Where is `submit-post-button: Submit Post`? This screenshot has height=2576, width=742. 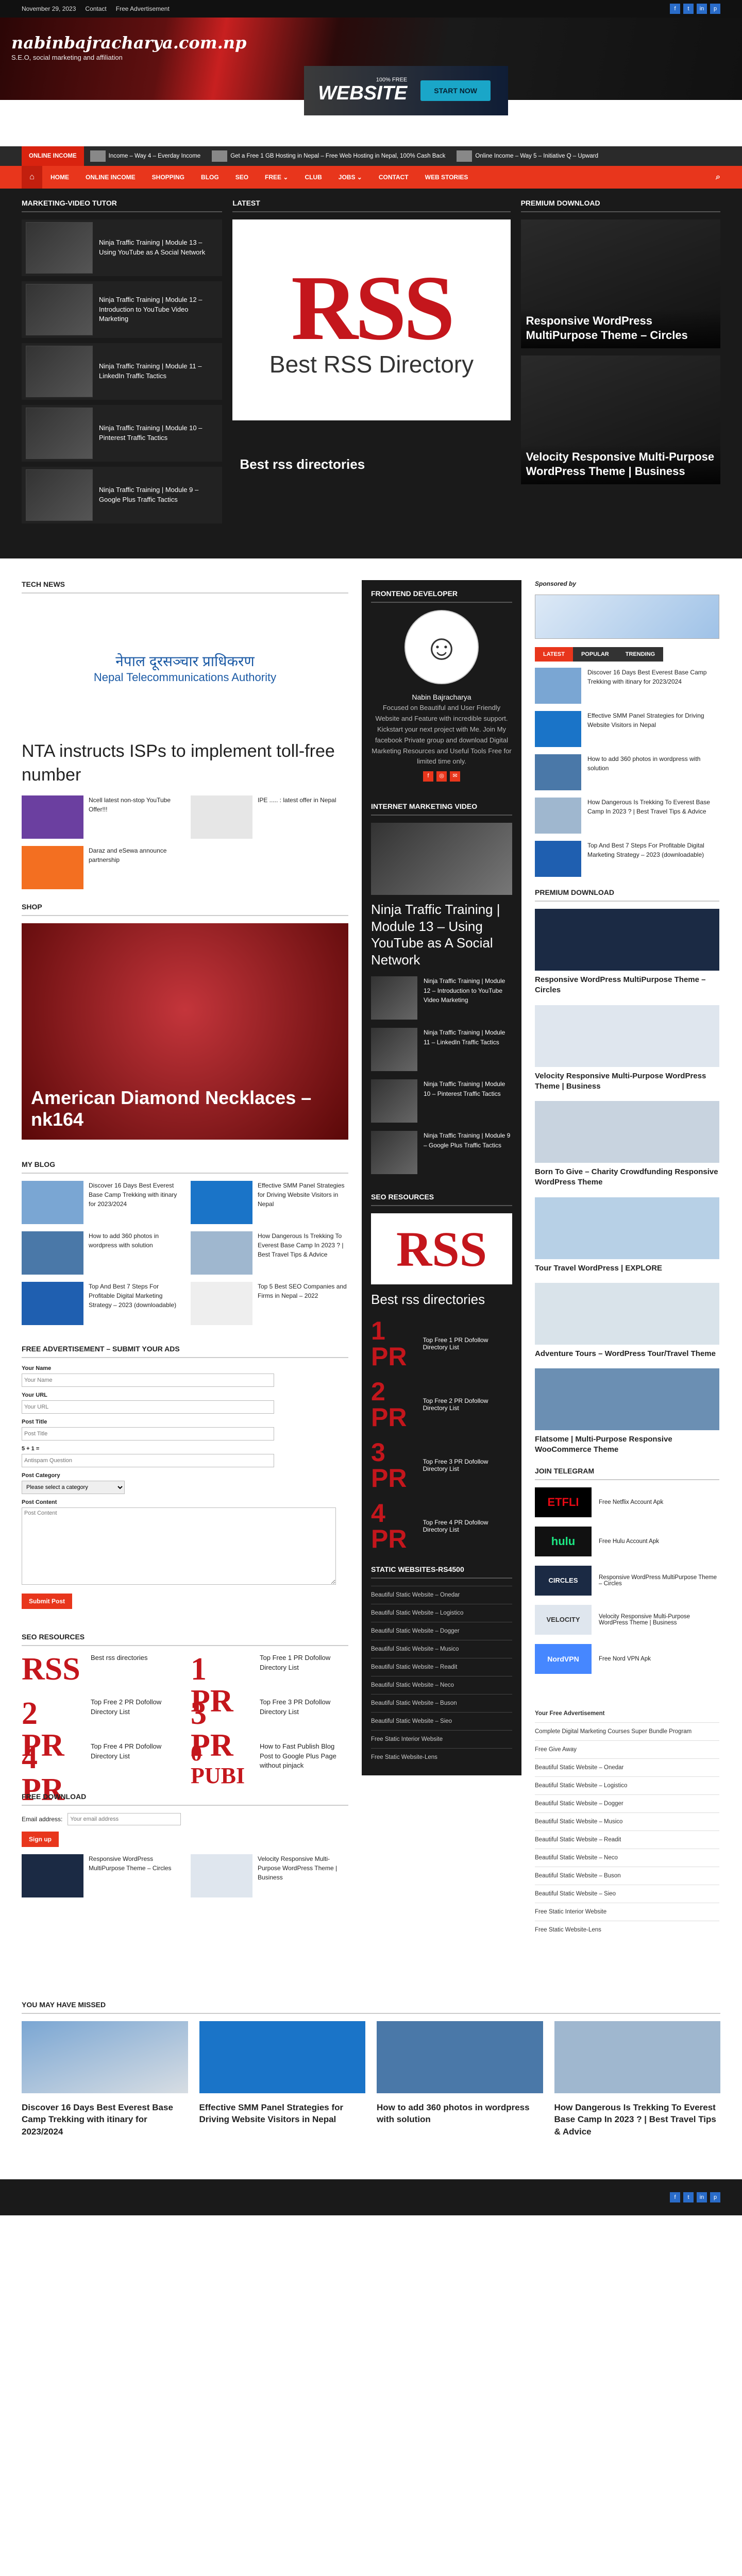
submit-post-button: Submit Post is located at coordinates (47, 1601).